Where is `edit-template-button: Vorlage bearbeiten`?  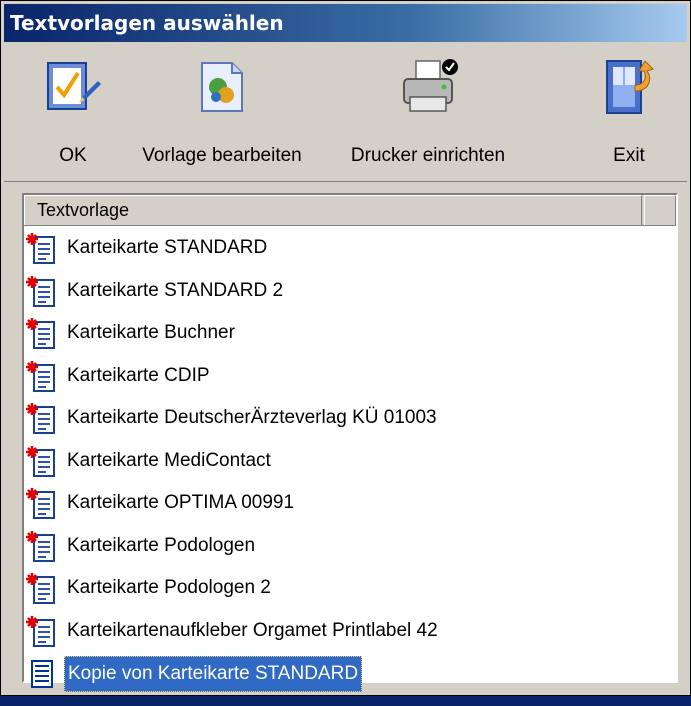
edit-template-button: Vorlage bearbeiten is located at coordinates (222, 113).